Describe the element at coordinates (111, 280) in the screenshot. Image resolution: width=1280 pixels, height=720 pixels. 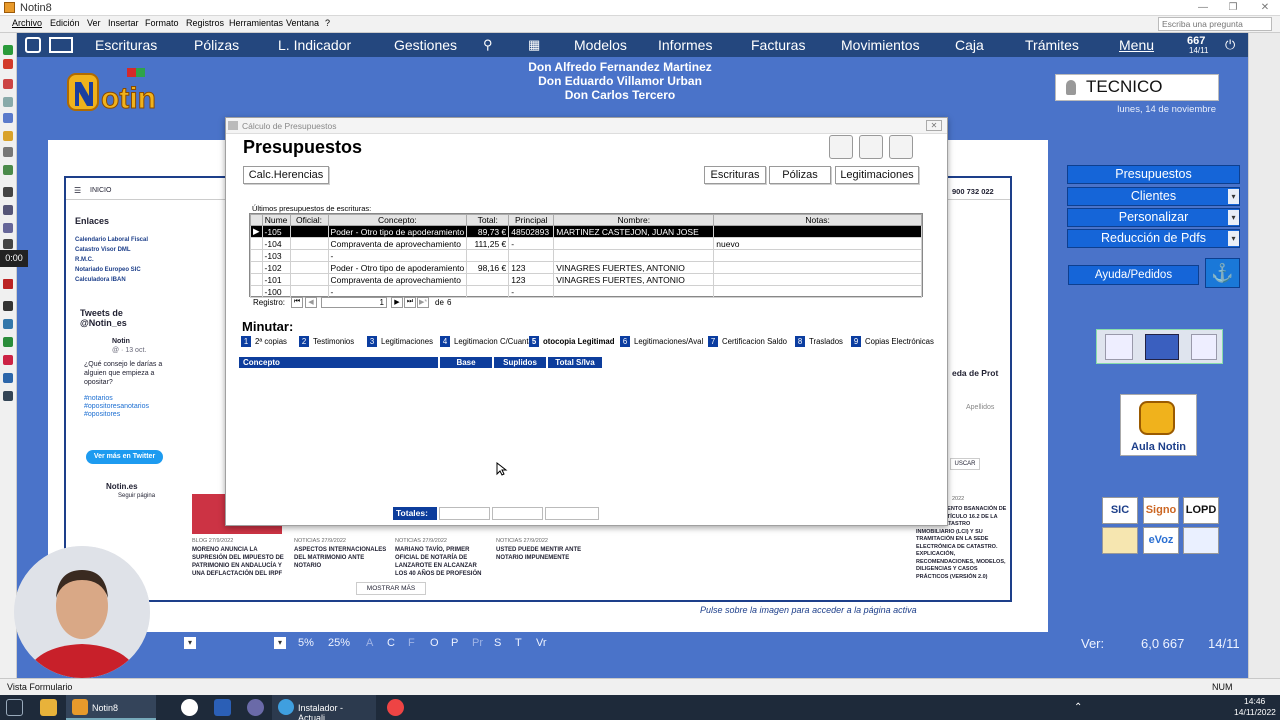
I see `enlace-link: Calculadora IBAN` at that location.